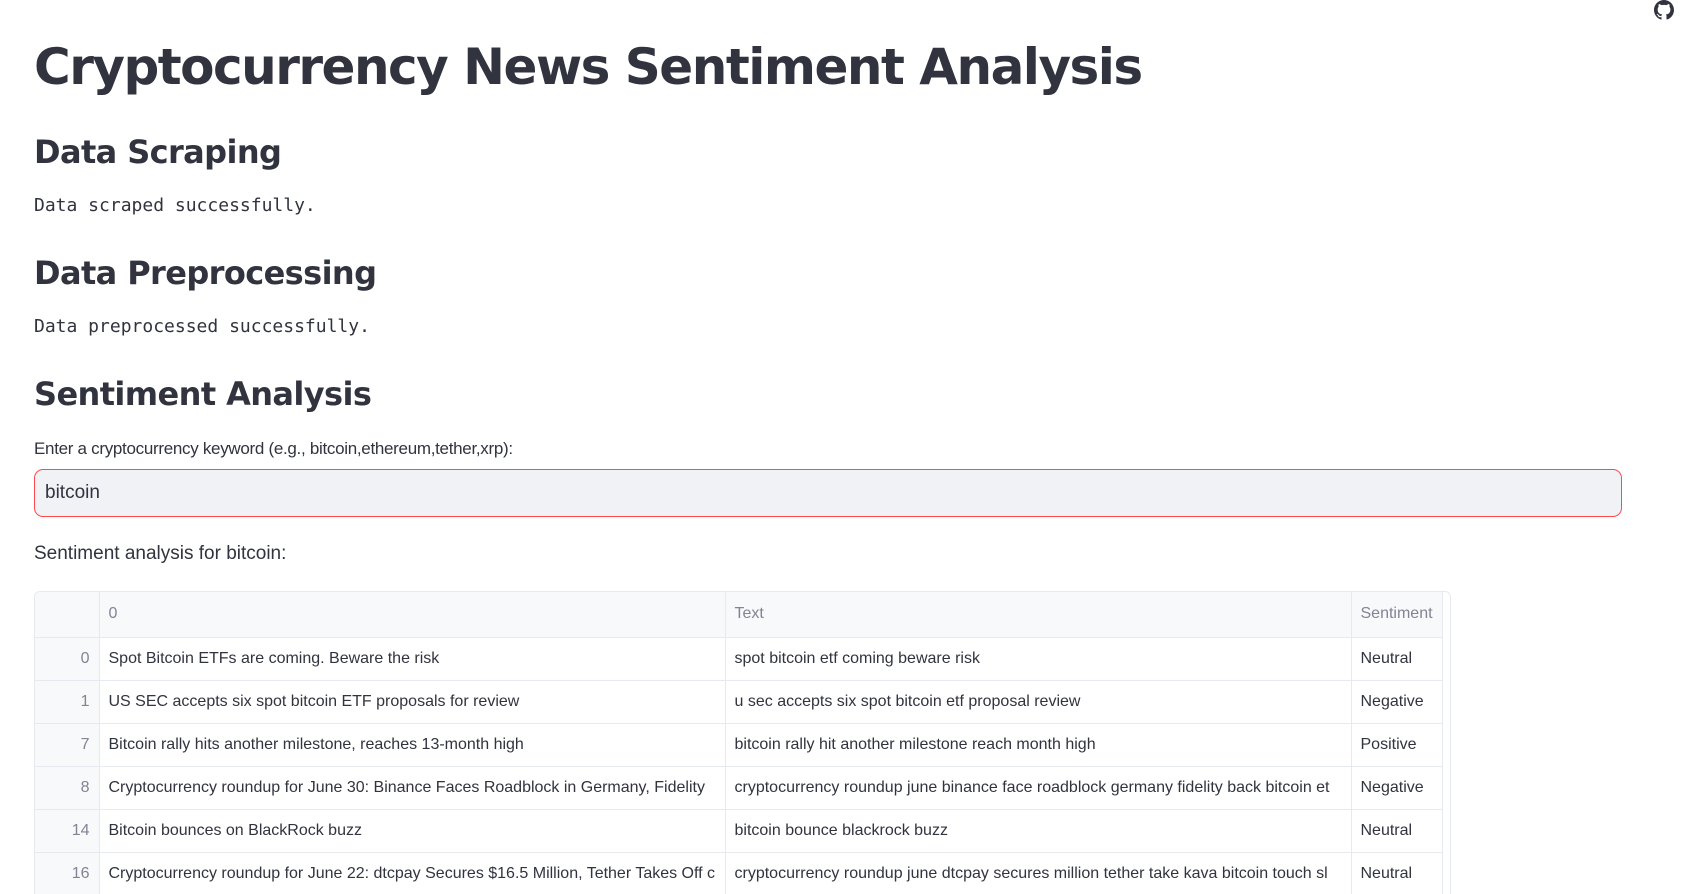  I want to click on row-index-cell: 14, so click(67, 831).